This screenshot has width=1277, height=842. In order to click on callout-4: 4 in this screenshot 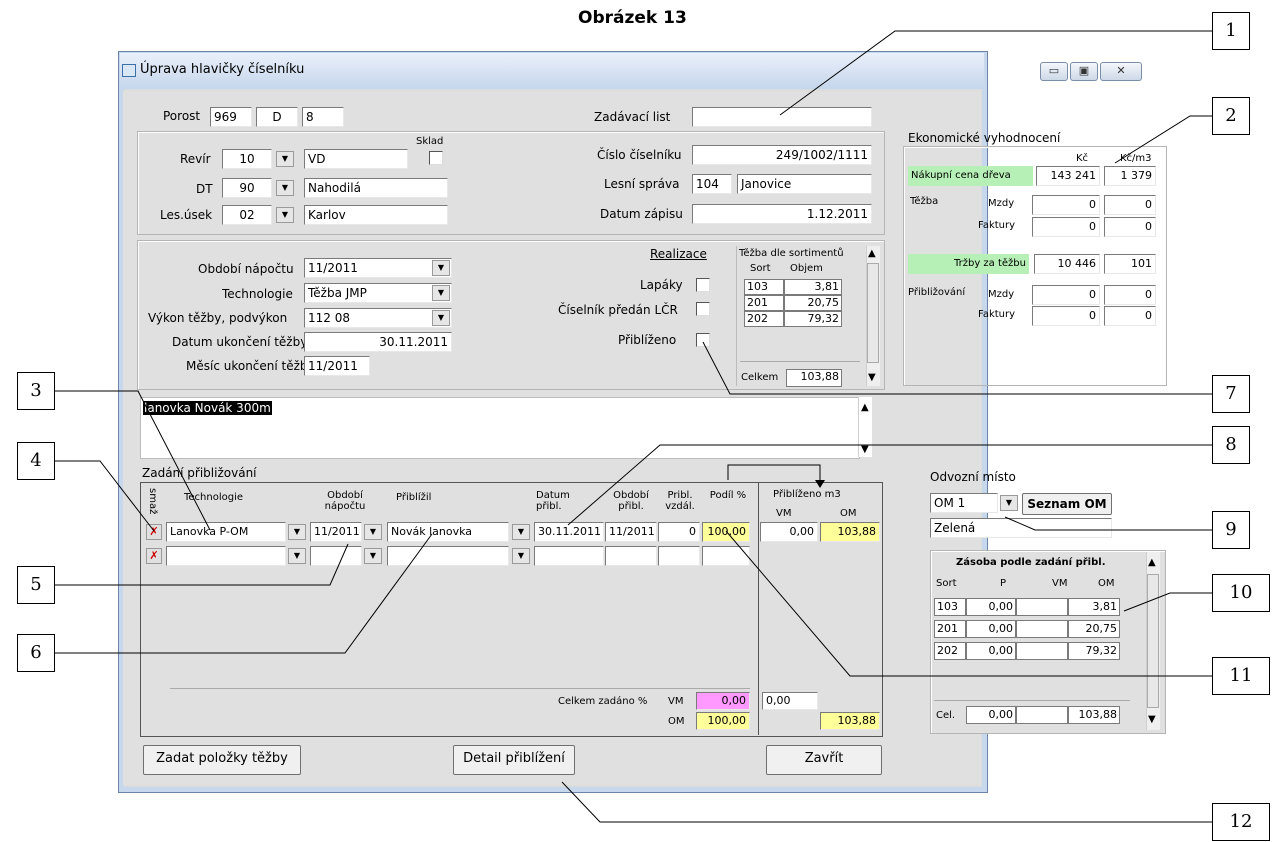, I will do `click(36, 461)`.